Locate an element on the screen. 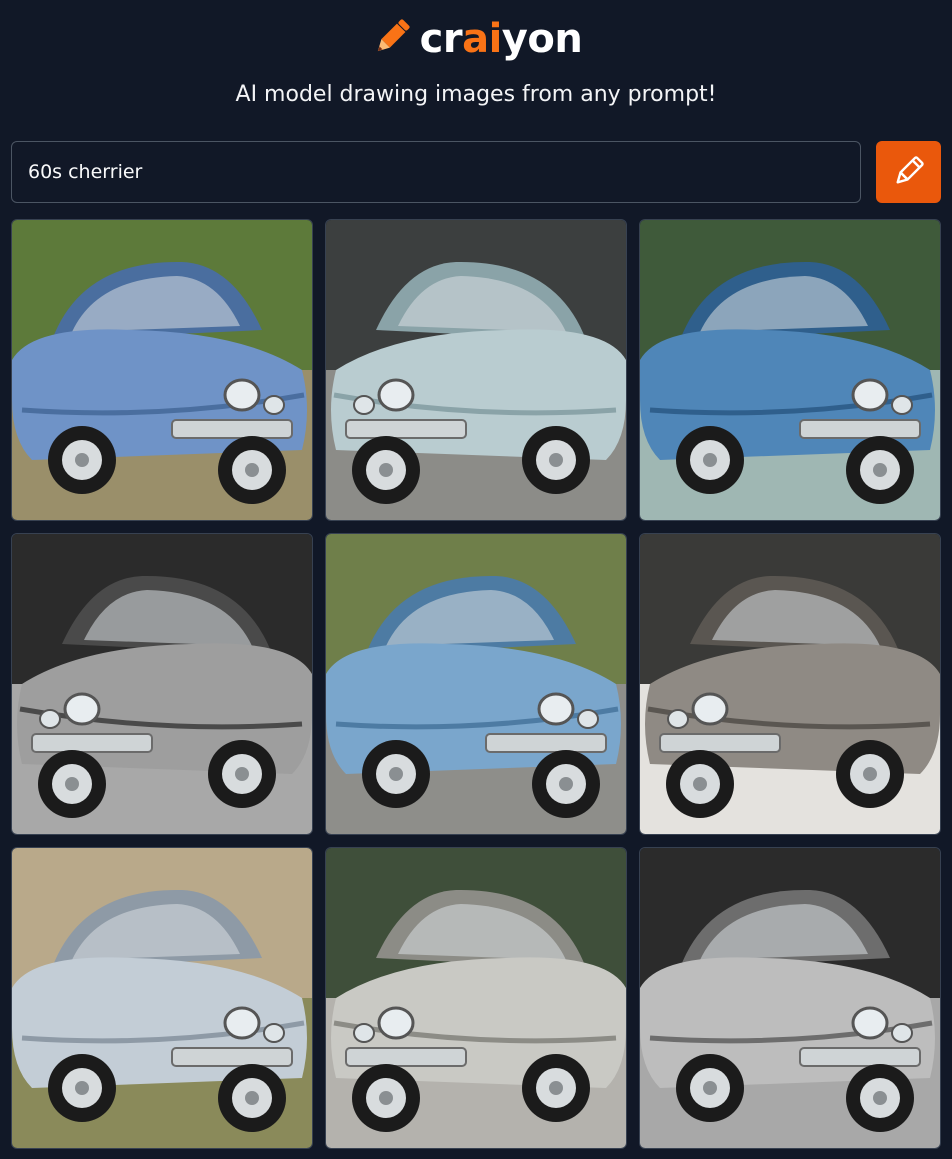 This screenshot has width=952, height=1159. draw-button is located at coordinates (908, 172).